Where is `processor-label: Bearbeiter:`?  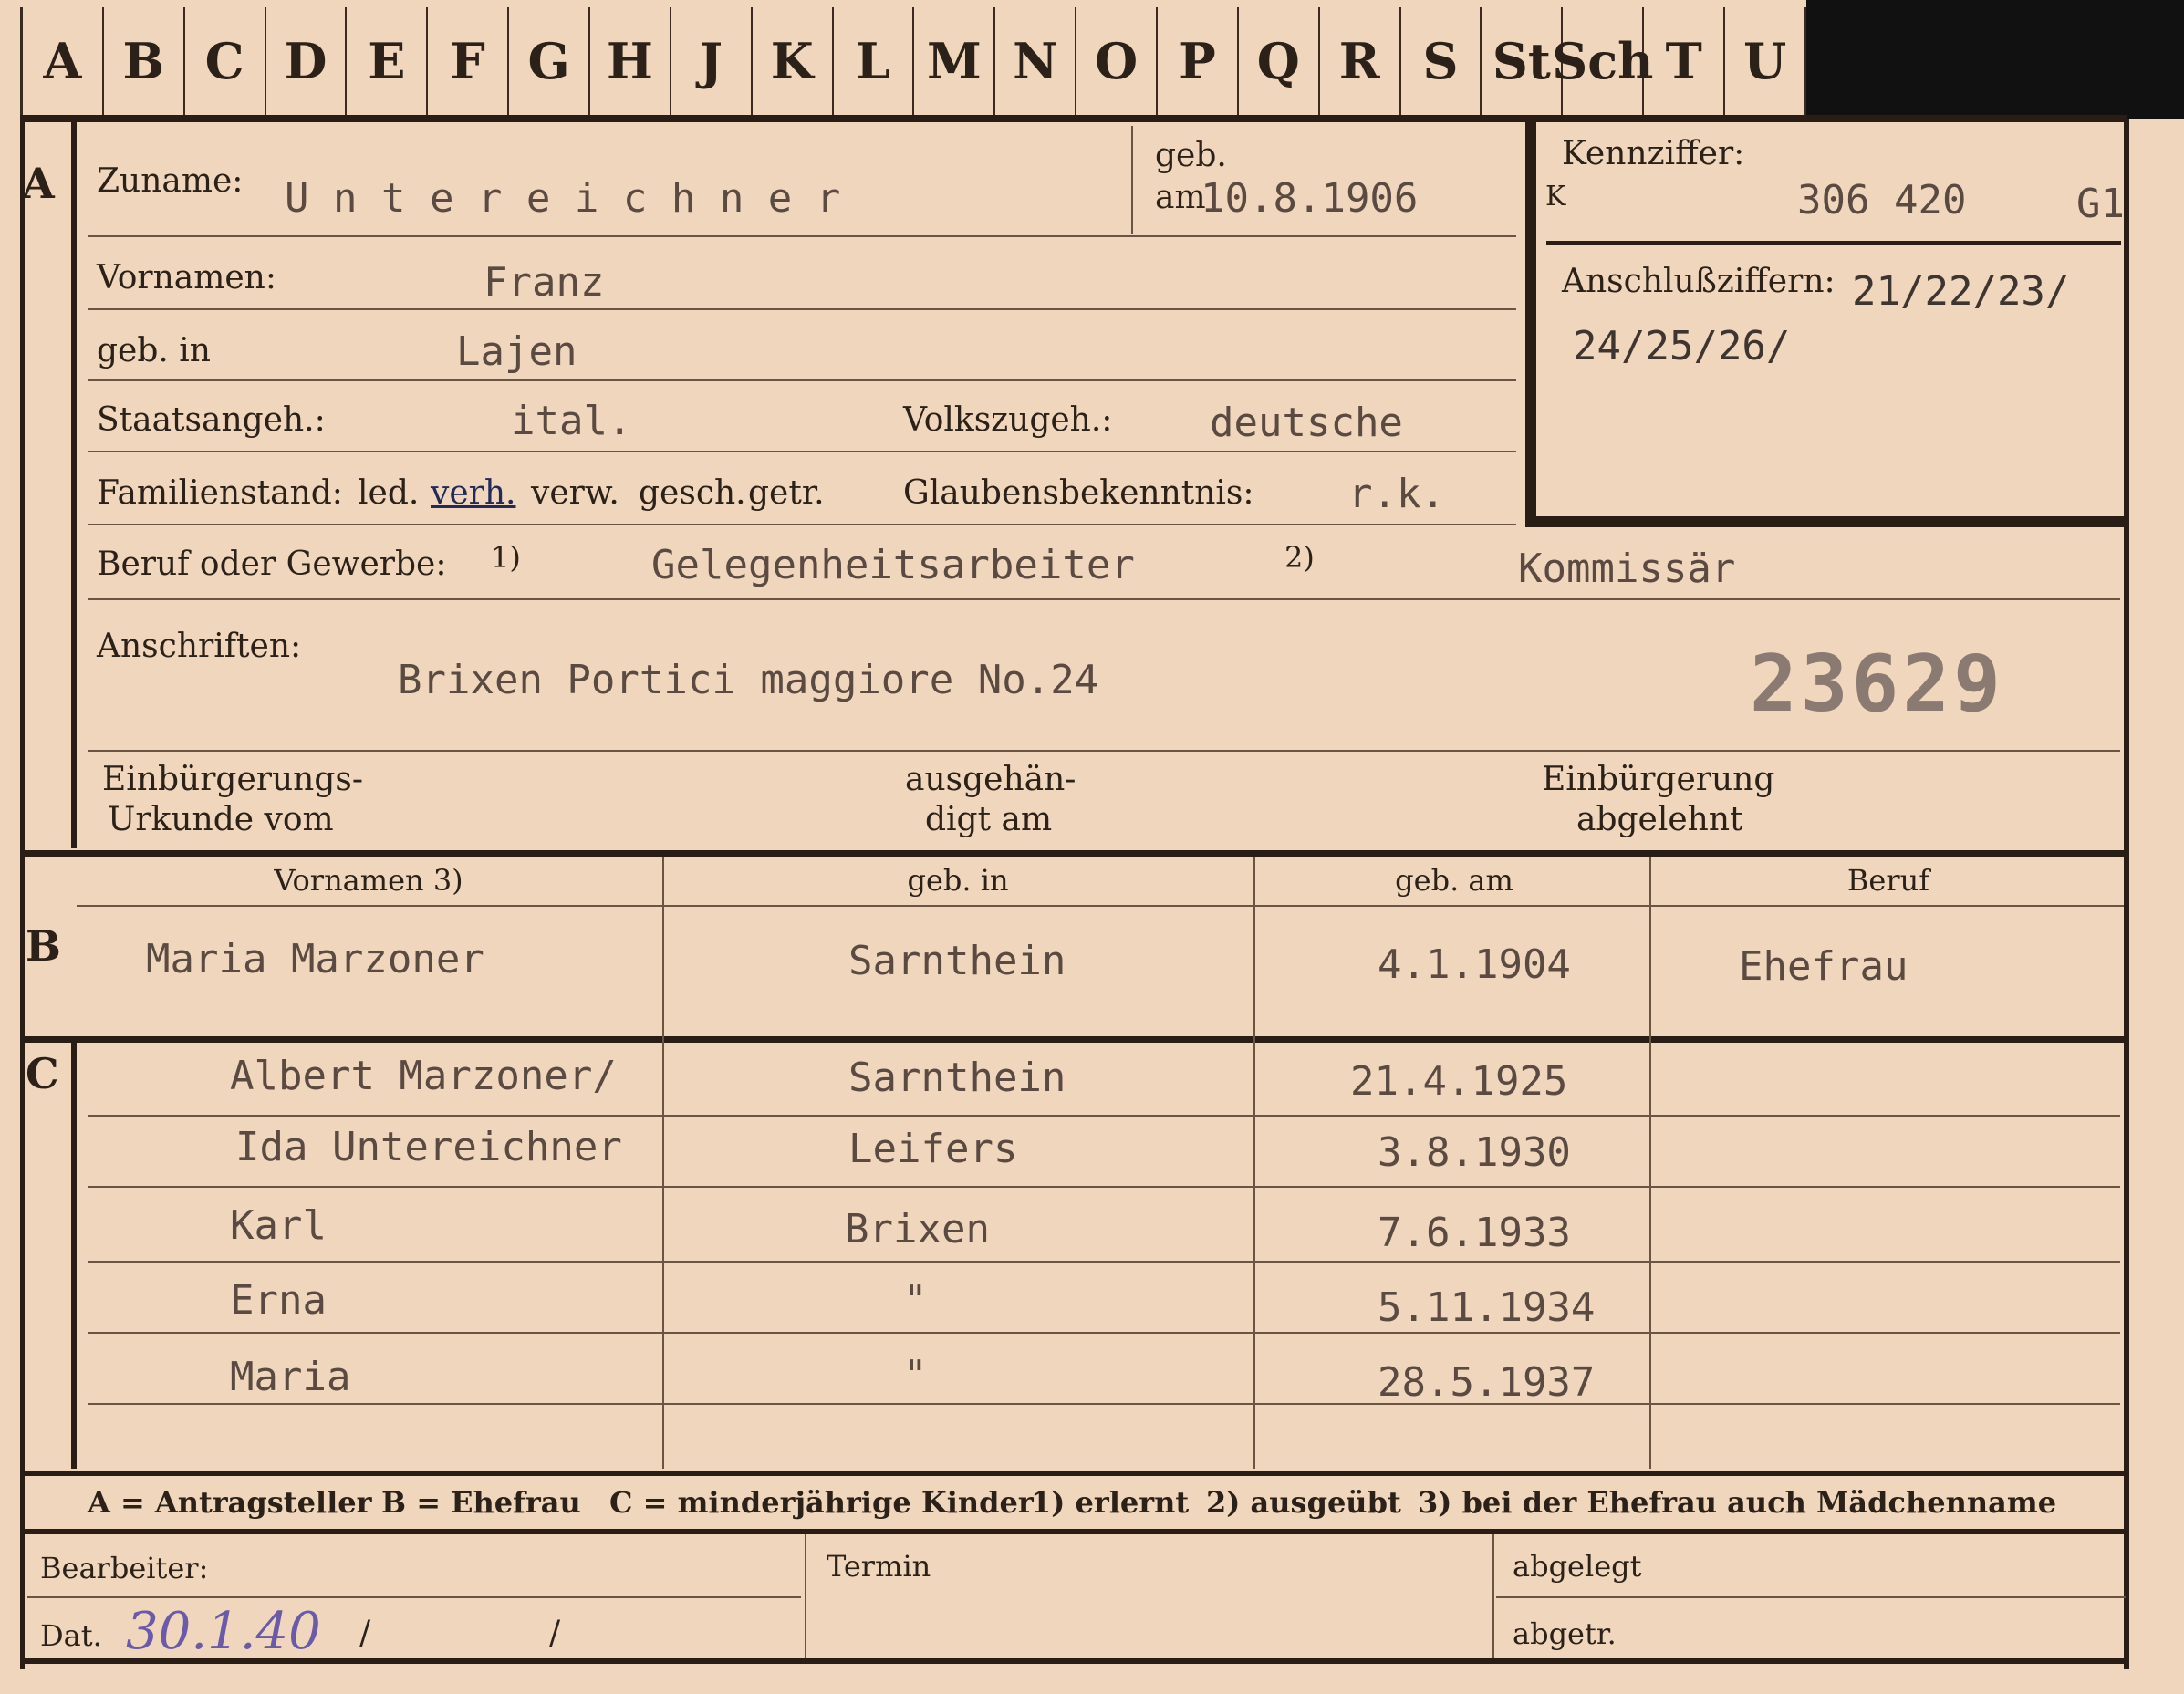 processor-label: Bearbeiter: is located at coordinates (125, 1568).